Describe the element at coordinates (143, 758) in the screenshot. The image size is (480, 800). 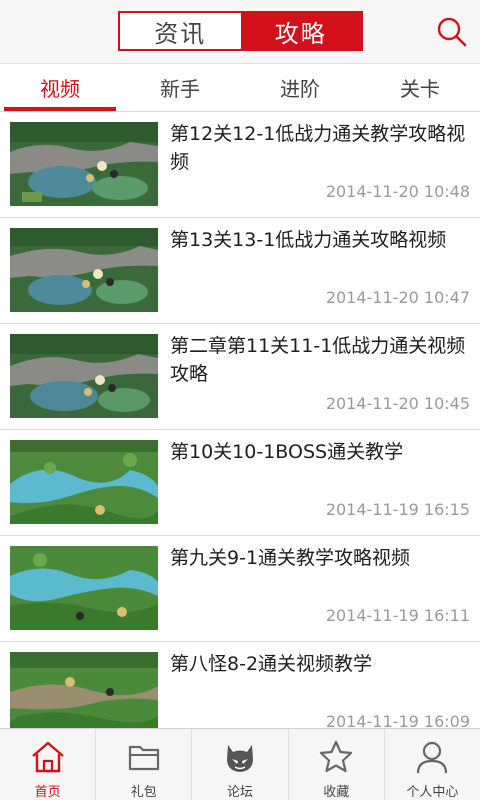
I see `folder-icon` at that location.